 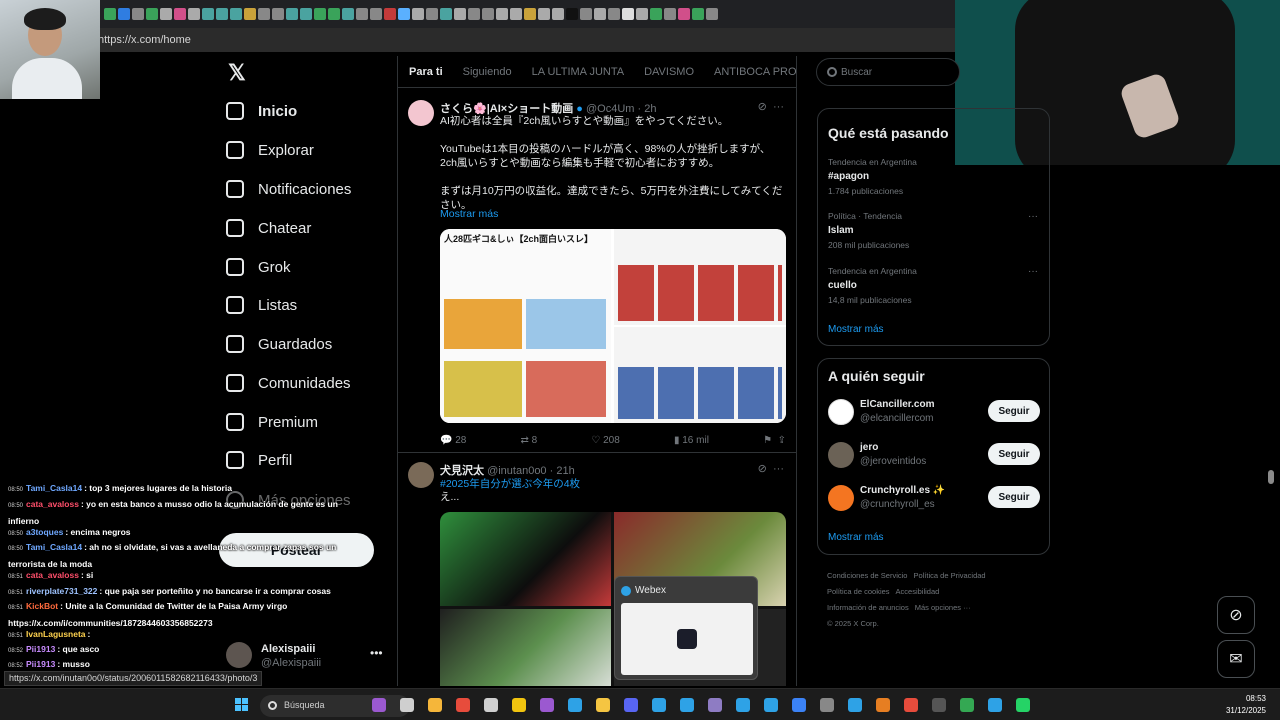 I want to click on footer-link: Información de anuncios, so click(x=868, y=607).